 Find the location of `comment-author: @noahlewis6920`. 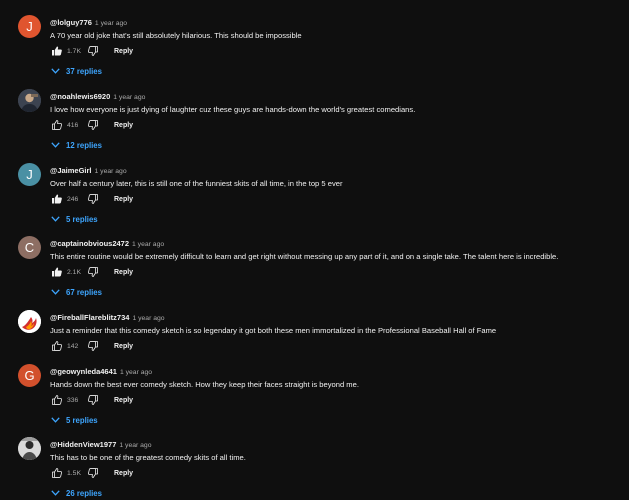

comment-author: @noahlewis6920 is located at coordinates (80, 96).